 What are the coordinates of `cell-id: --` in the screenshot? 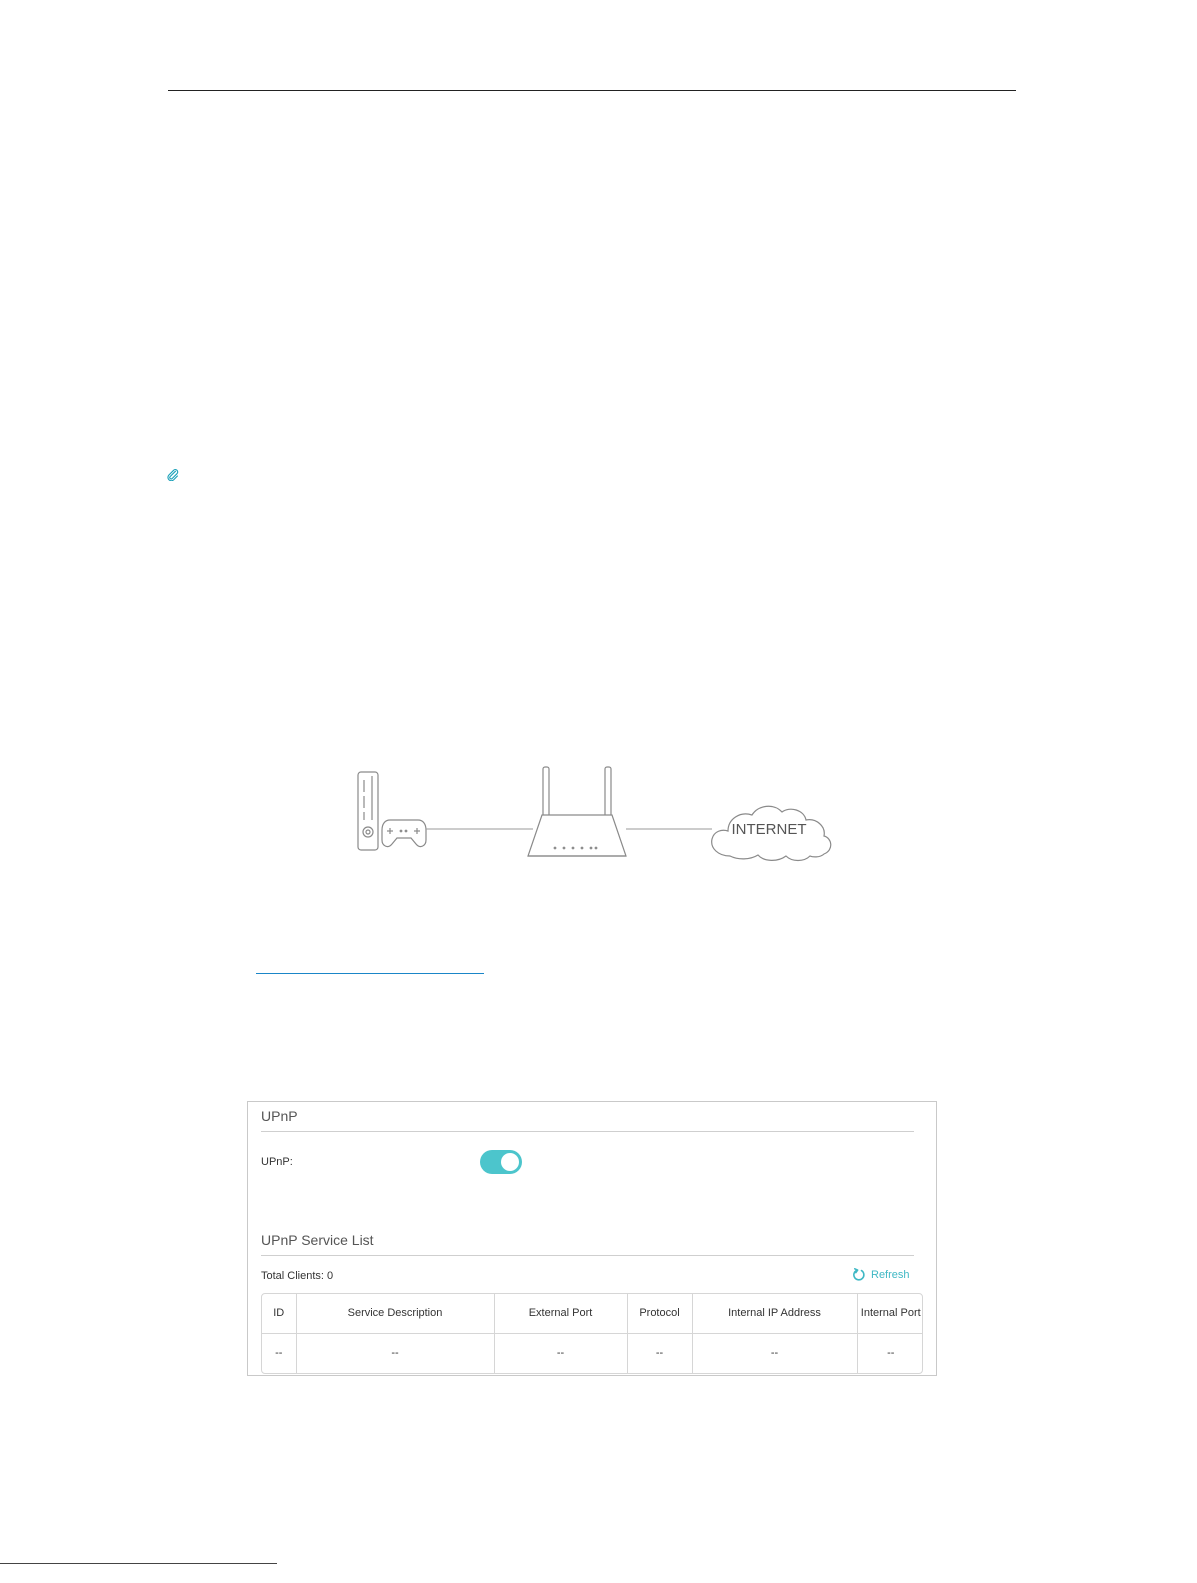 It's located at (279, 1353).